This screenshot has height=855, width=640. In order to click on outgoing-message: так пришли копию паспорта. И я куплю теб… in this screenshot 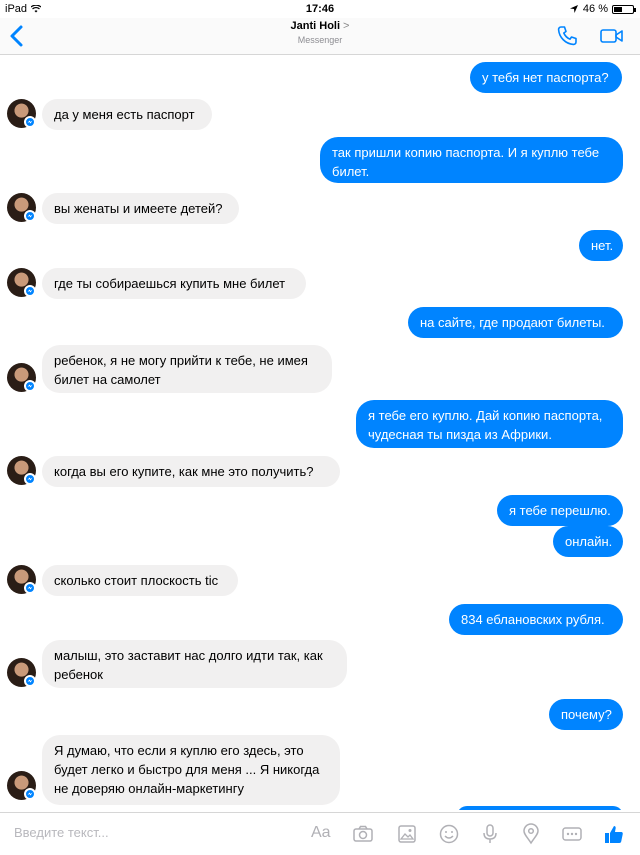, I will do `click(471, 160)`.